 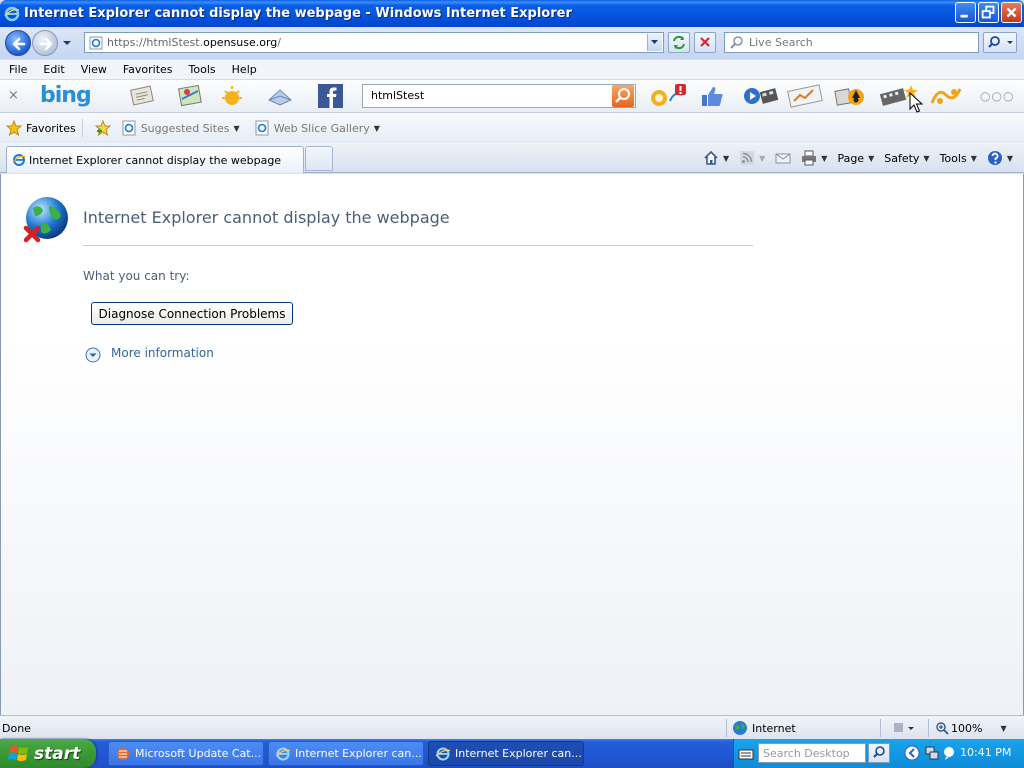 I want to click on desktop-search-button, so click(x=879, y=753).